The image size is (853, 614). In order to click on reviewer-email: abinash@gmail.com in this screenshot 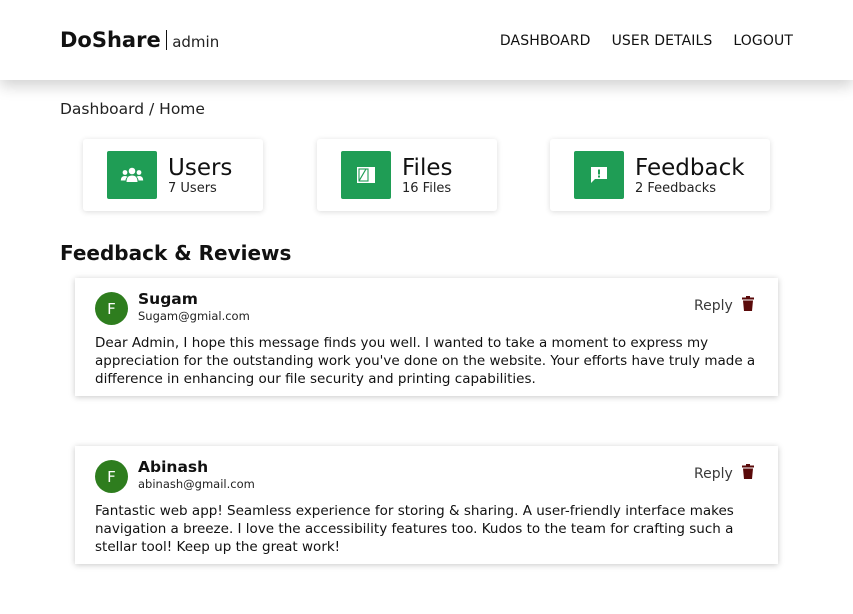, I will do `click(196, 484)`.